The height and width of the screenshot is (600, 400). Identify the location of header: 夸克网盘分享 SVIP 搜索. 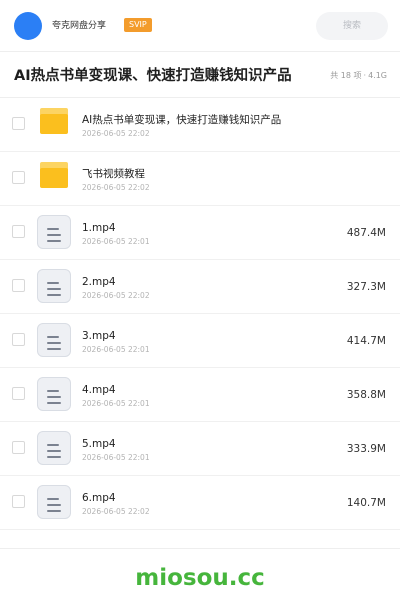
(200, 26).